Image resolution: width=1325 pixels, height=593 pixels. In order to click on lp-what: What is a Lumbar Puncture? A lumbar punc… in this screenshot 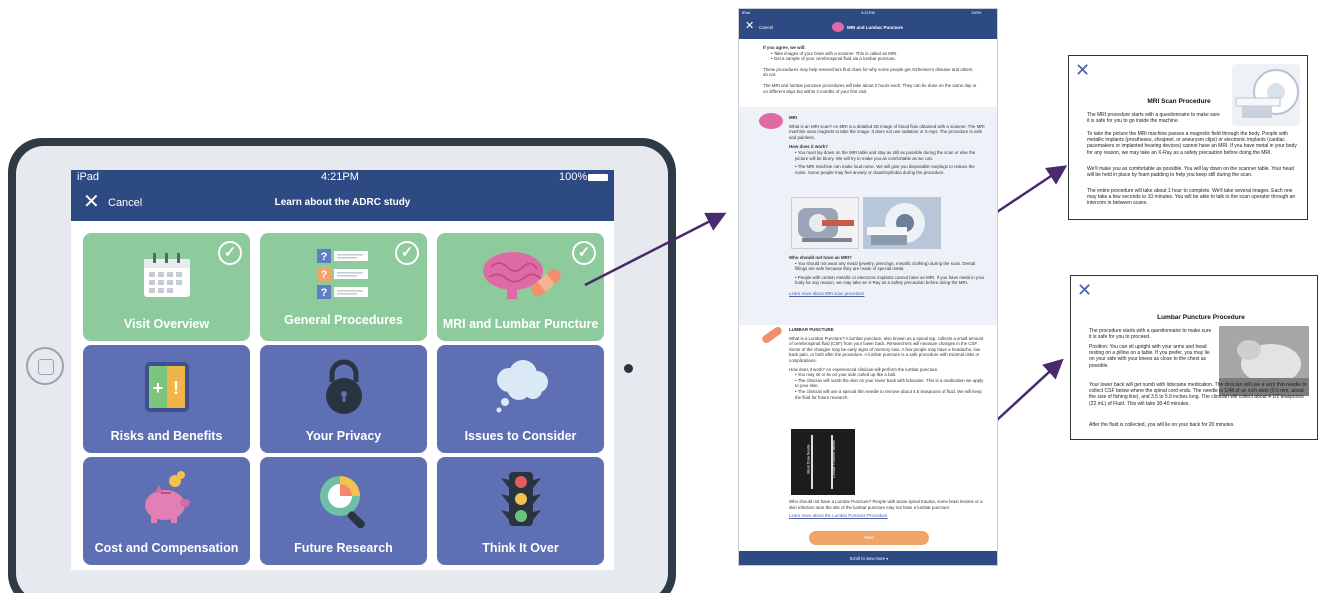, I will do `click(886, 349)`.